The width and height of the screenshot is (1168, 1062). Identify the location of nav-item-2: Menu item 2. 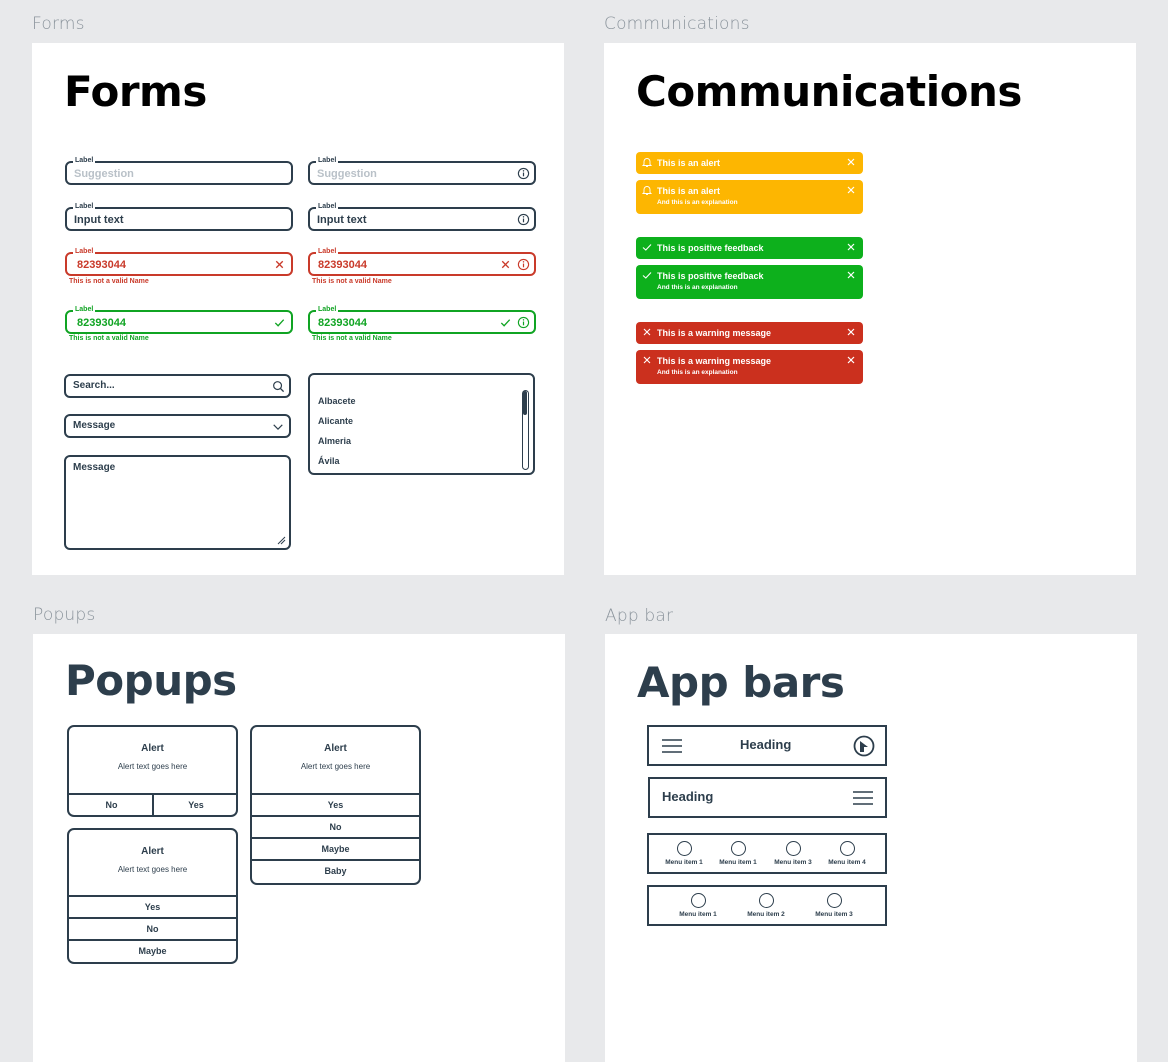
(766, 905).